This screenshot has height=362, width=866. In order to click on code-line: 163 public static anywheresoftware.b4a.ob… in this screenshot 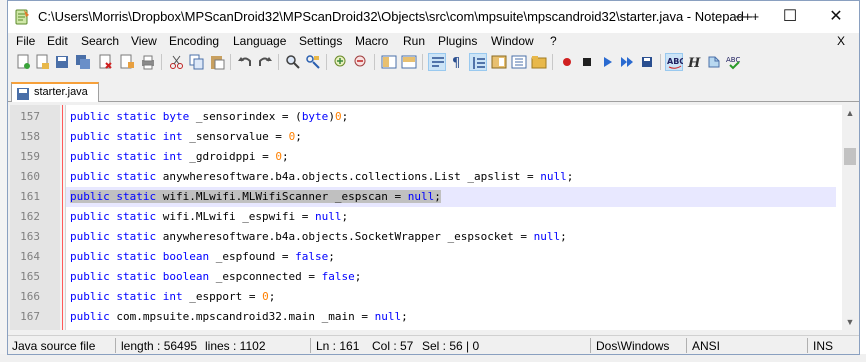, I will do `click(434, 237)`.